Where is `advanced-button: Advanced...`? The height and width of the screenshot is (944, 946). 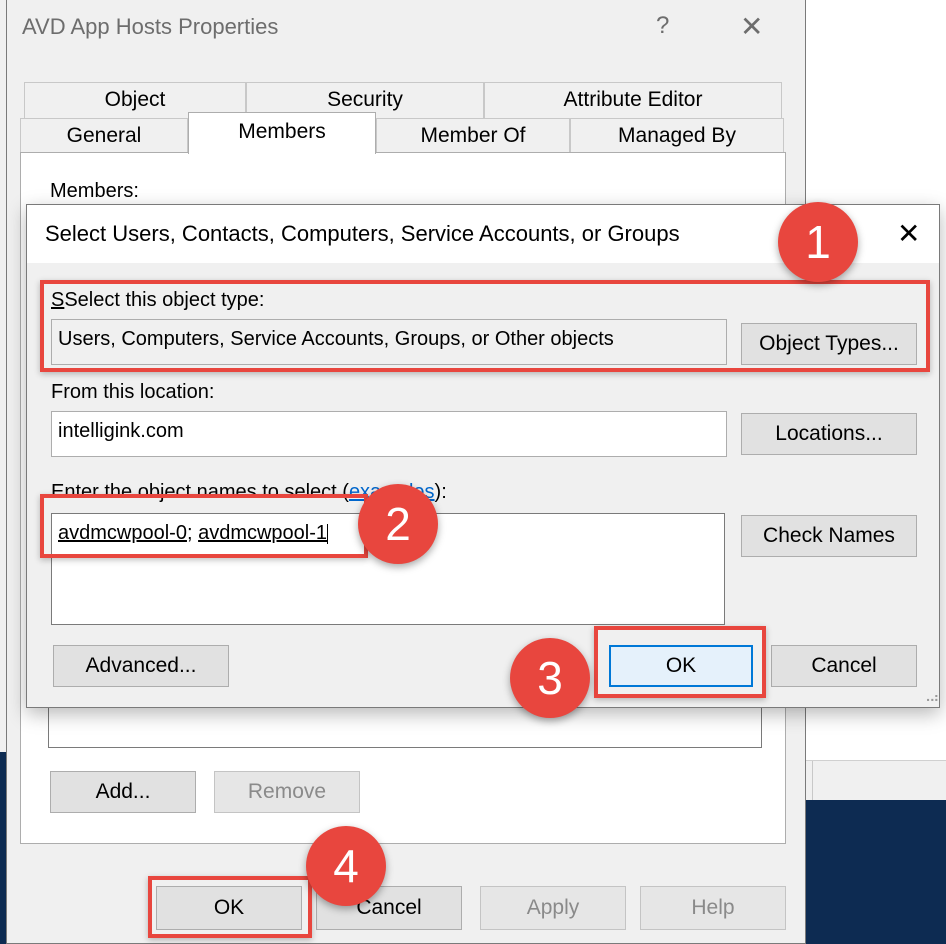
advanced-button: Advanced... is located at coordinates (141, 666).